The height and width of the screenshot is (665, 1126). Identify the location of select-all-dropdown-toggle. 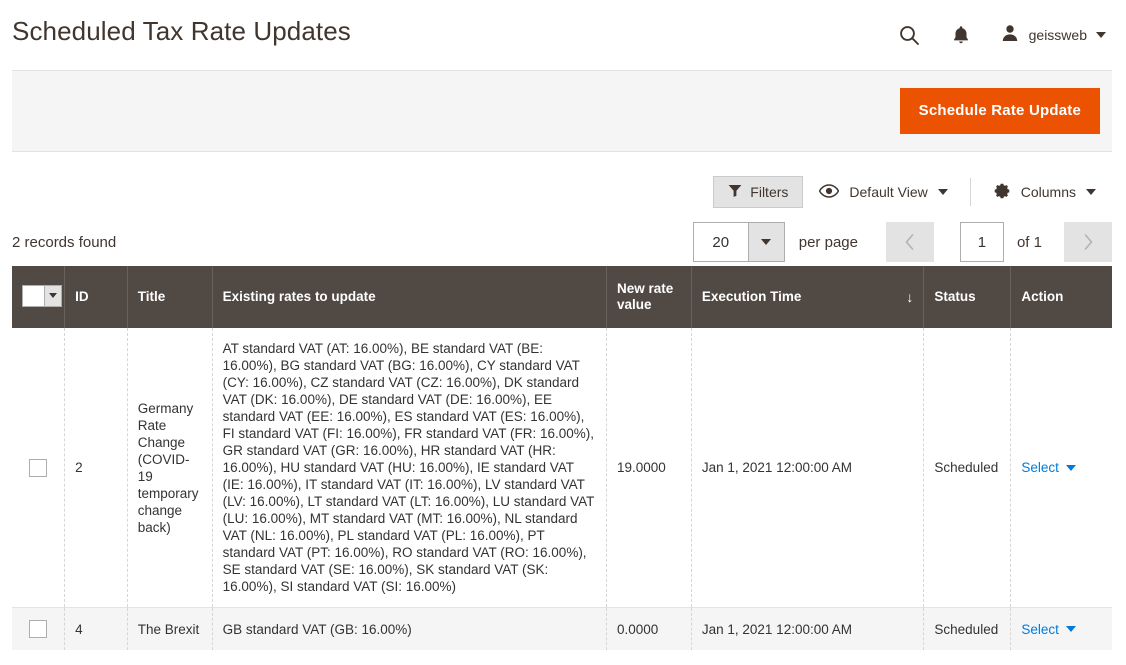
(52, 295).